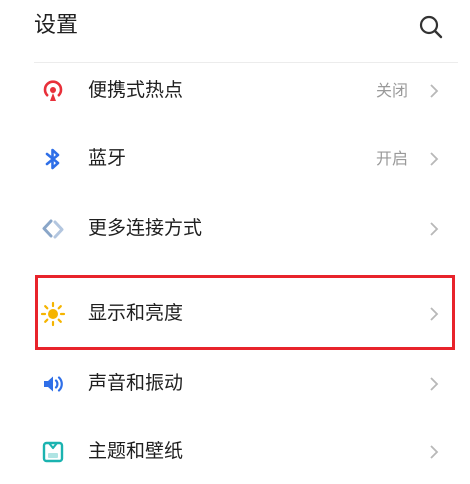 The width and height of the screenshot is (470, 484). What do you see at coordinates (391, 158) in the screenshot?
I see `status-text: 开启` at bounding box center [391, 158].